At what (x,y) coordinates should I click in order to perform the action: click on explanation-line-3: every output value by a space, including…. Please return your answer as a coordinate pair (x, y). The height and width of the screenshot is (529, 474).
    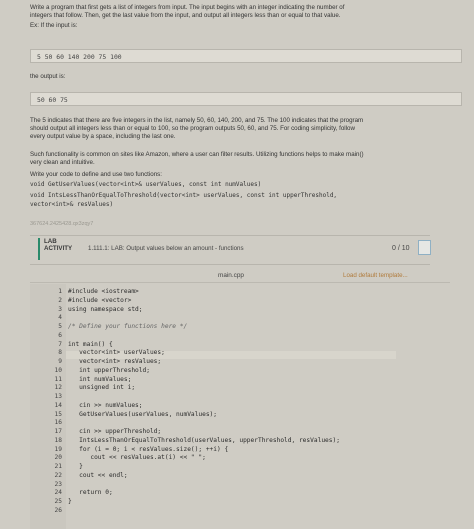
    Looking at the image, I should click on (103, 136).